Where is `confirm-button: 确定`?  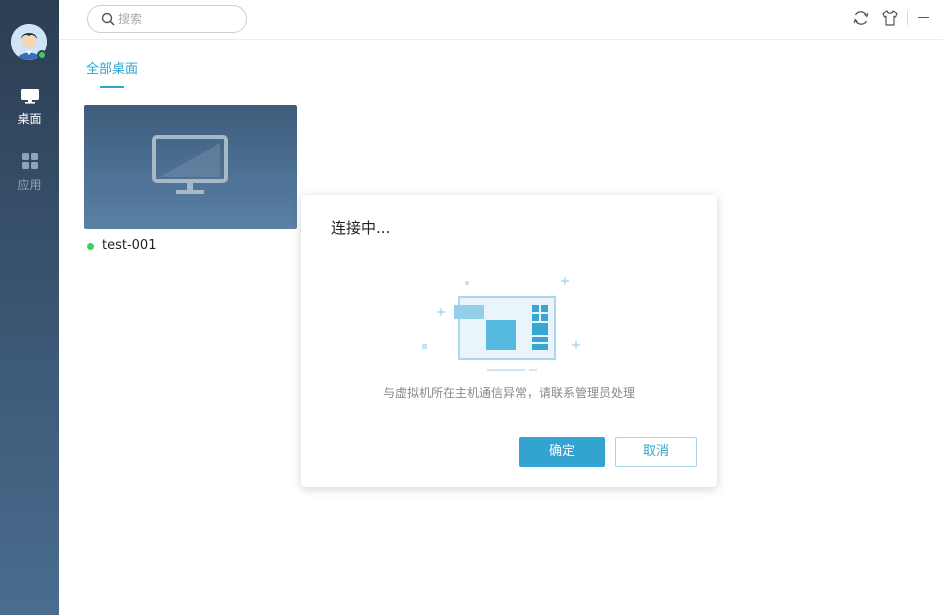
confirm-button: 确定 is located at coordinates (562, 452).